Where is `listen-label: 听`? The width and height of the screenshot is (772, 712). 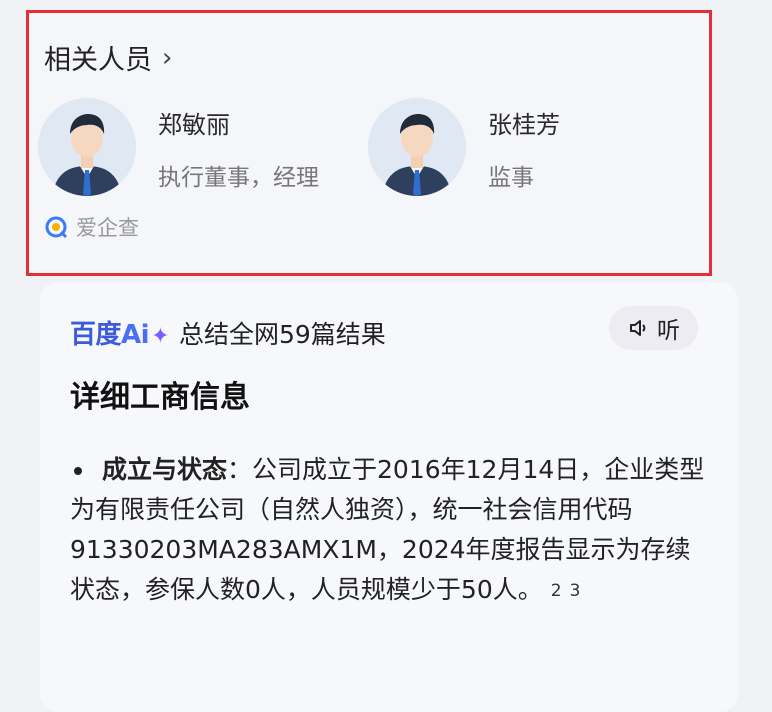
listen-label: 听 is located at coordinates (668, 331).